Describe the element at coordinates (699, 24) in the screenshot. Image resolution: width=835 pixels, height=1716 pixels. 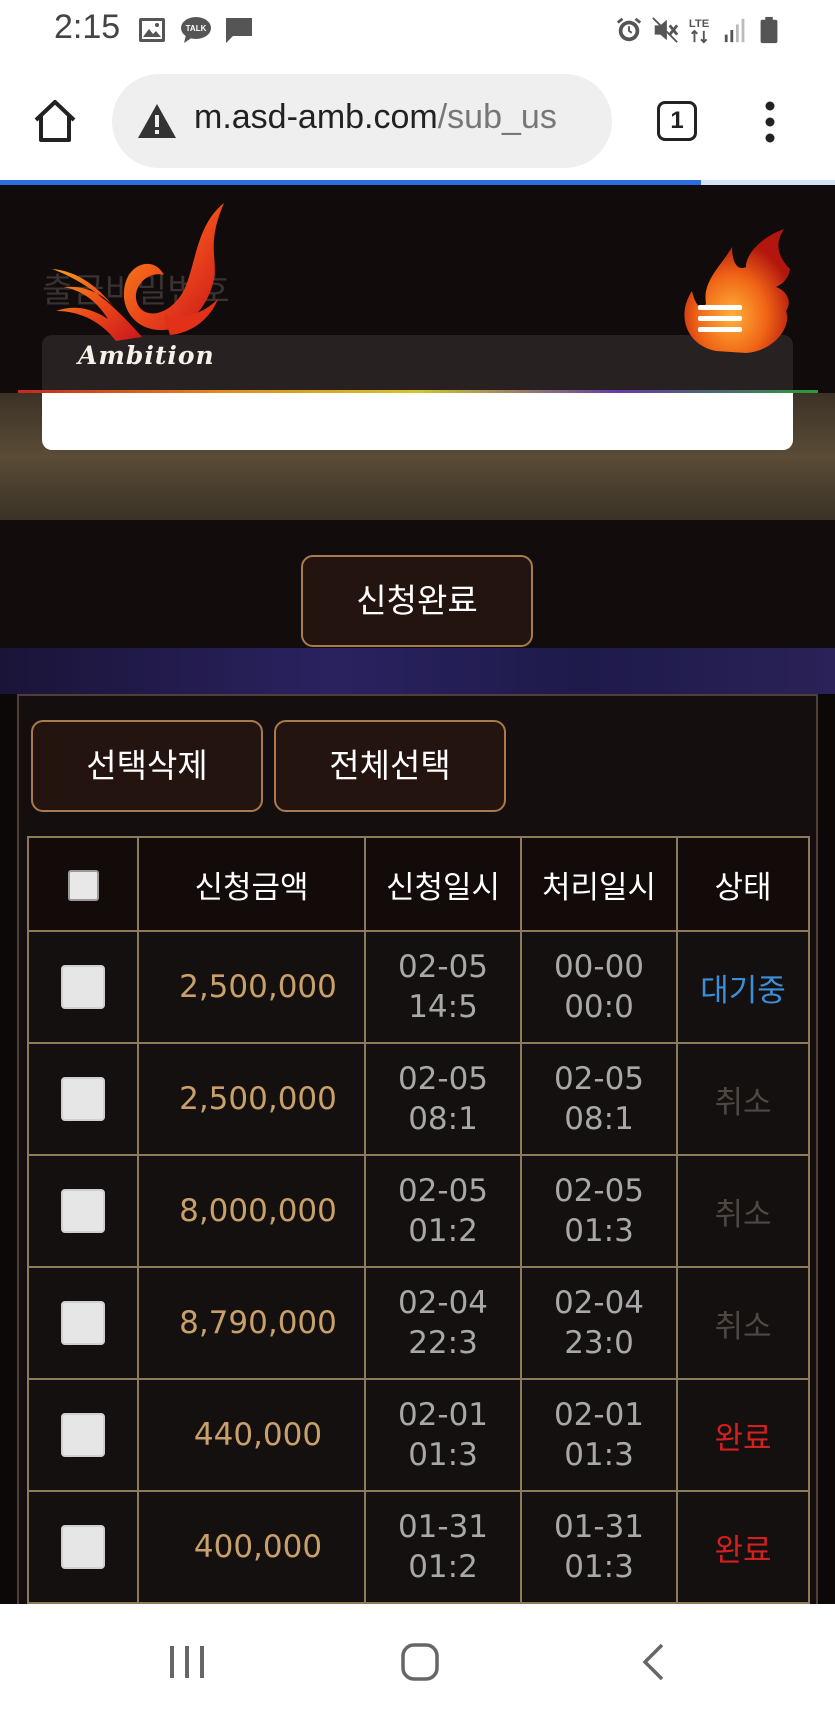
I see `lte-label: LTE` at that location.